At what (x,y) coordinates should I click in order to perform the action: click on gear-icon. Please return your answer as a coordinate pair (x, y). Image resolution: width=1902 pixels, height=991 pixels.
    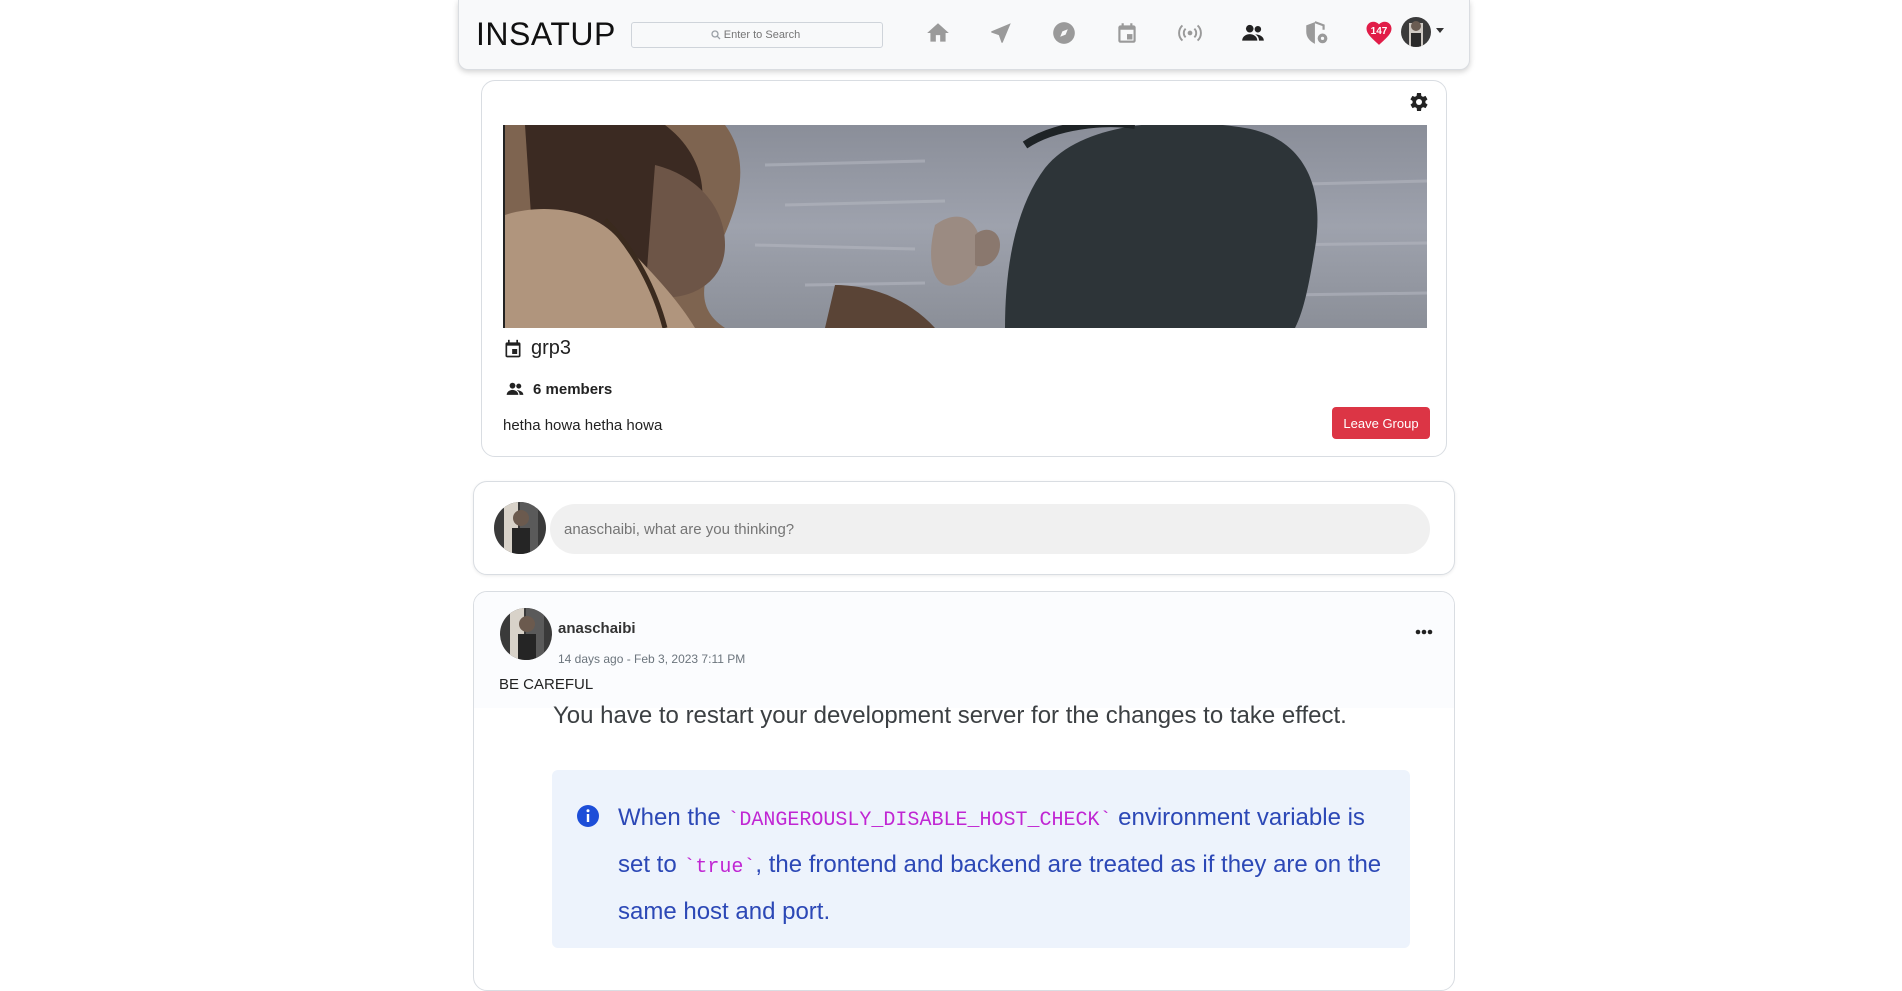
    Looking at the image, I should click on (1418, 102).